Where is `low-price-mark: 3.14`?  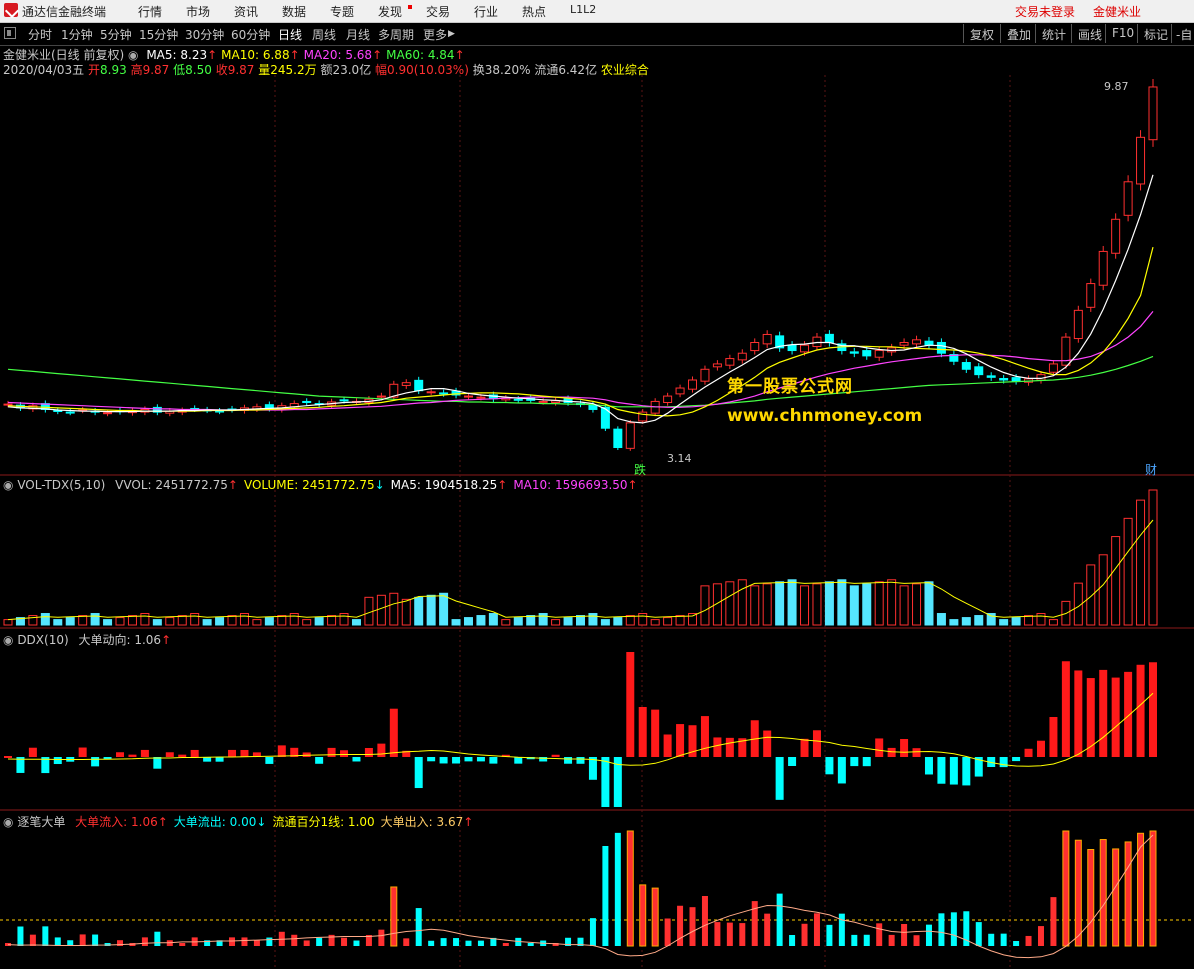 low-price-mark: 3.14 is located at coordinates (679, 458).